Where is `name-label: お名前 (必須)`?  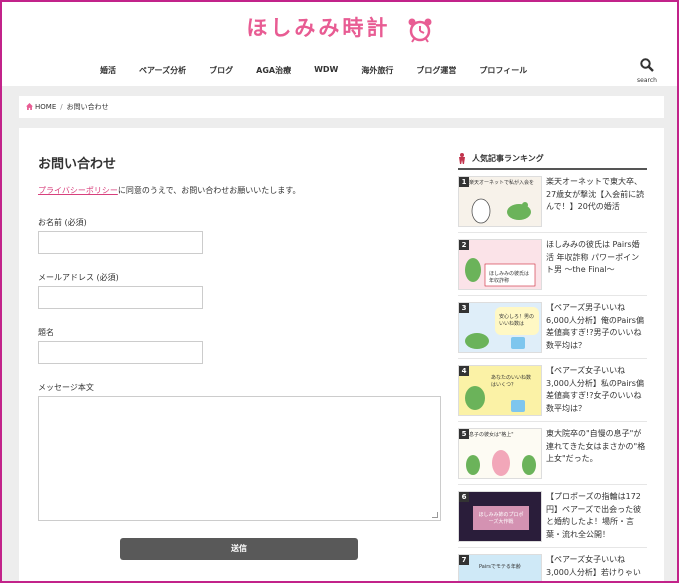
name-label: お名前 (必須) is located at coordinates (62, 222).